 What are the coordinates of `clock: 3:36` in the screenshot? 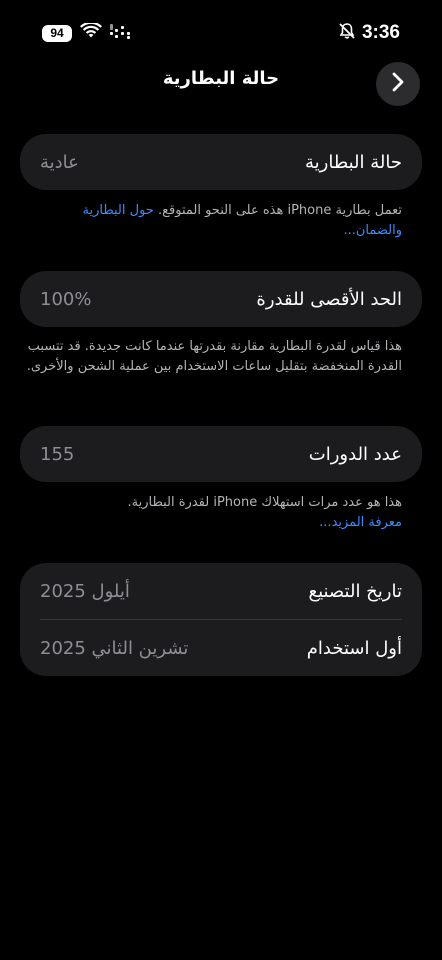 It's located at (380, 32).